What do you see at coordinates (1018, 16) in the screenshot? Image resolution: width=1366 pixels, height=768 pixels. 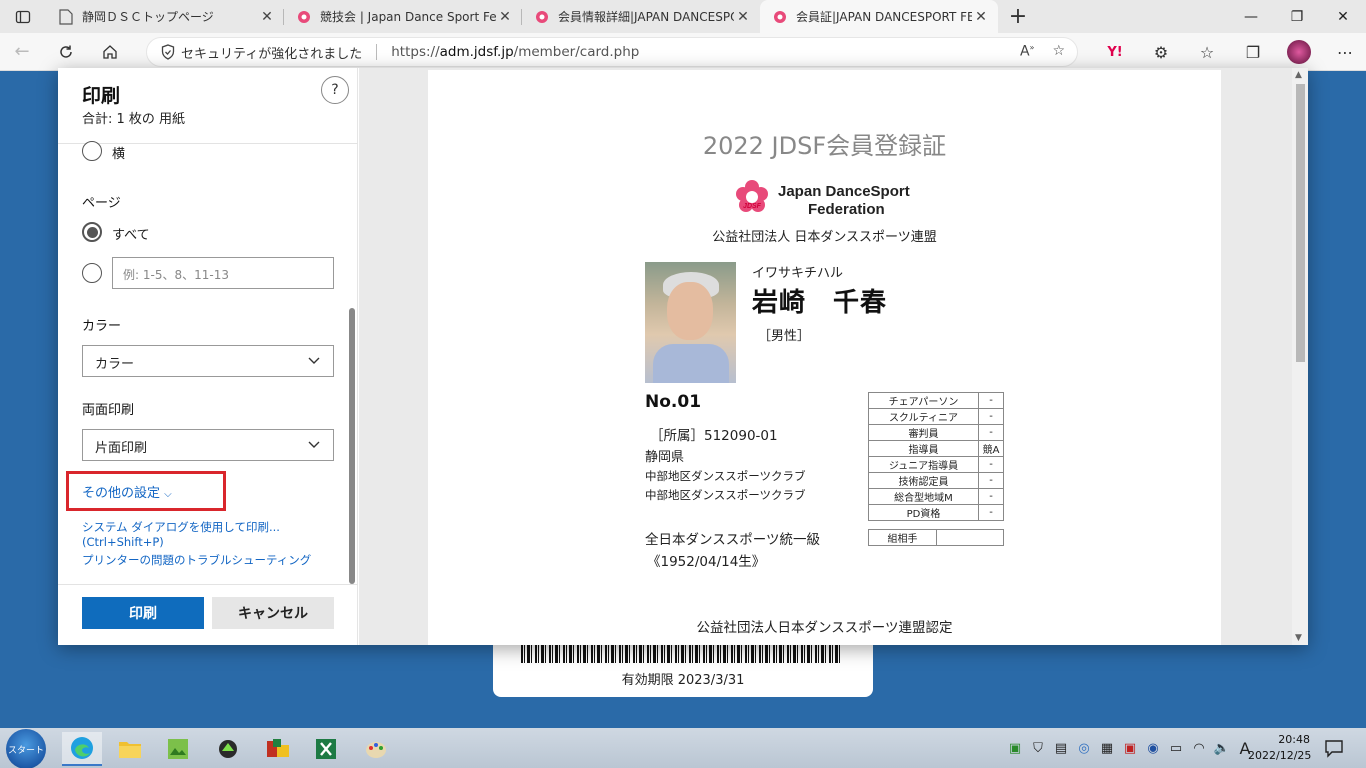 I see `new-tab-button: +` at bounding box center [1018, 16].